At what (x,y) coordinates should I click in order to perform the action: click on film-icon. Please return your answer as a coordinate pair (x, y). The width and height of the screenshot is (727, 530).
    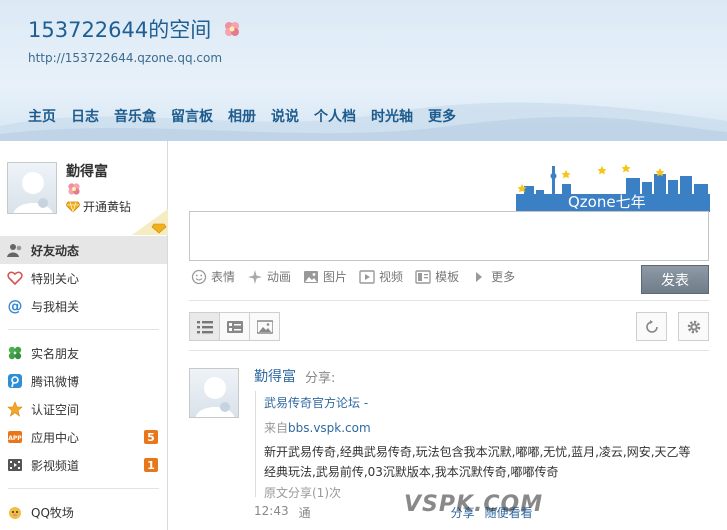
    Looking at the image, I should click on (15, 465).